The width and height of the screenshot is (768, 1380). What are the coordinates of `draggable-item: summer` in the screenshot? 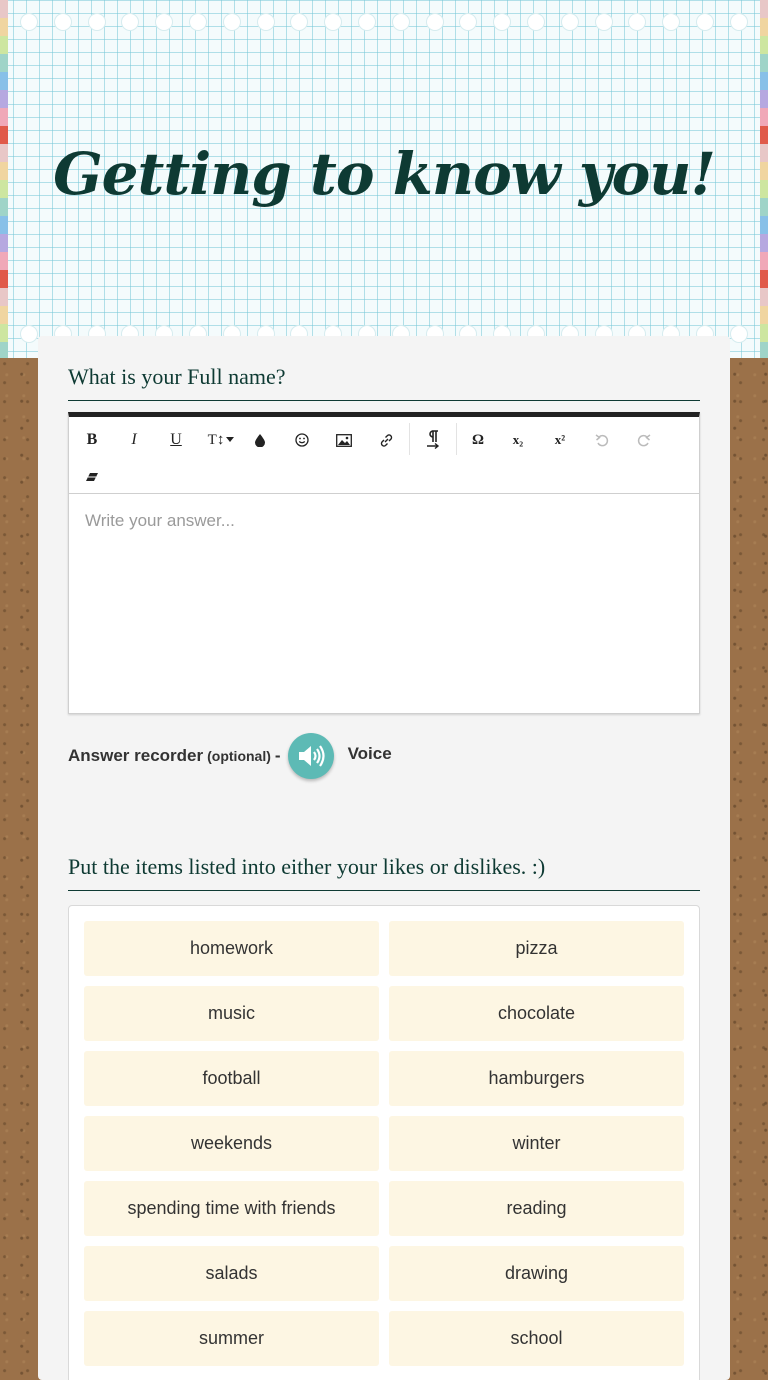 It's located at (231, 1338).